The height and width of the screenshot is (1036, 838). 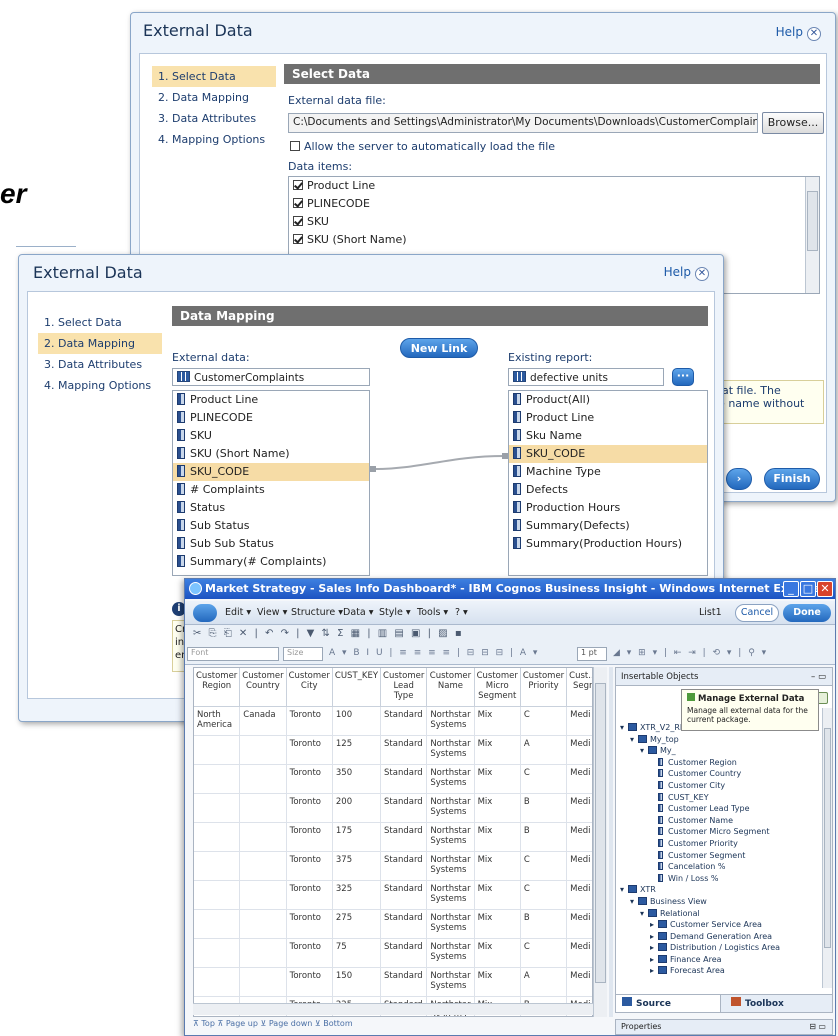 What do you see at coordinates (440, 463) in the screenshot?
I see `mapping-link-line` at bounding box center [440, 463].